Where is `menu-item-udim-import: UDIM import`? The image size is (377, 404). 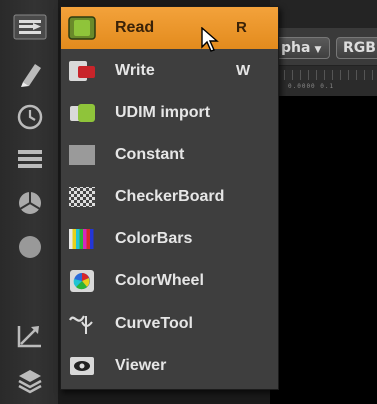
menu-item-udim-import: UDIM import is located at coordinates (169, 113).